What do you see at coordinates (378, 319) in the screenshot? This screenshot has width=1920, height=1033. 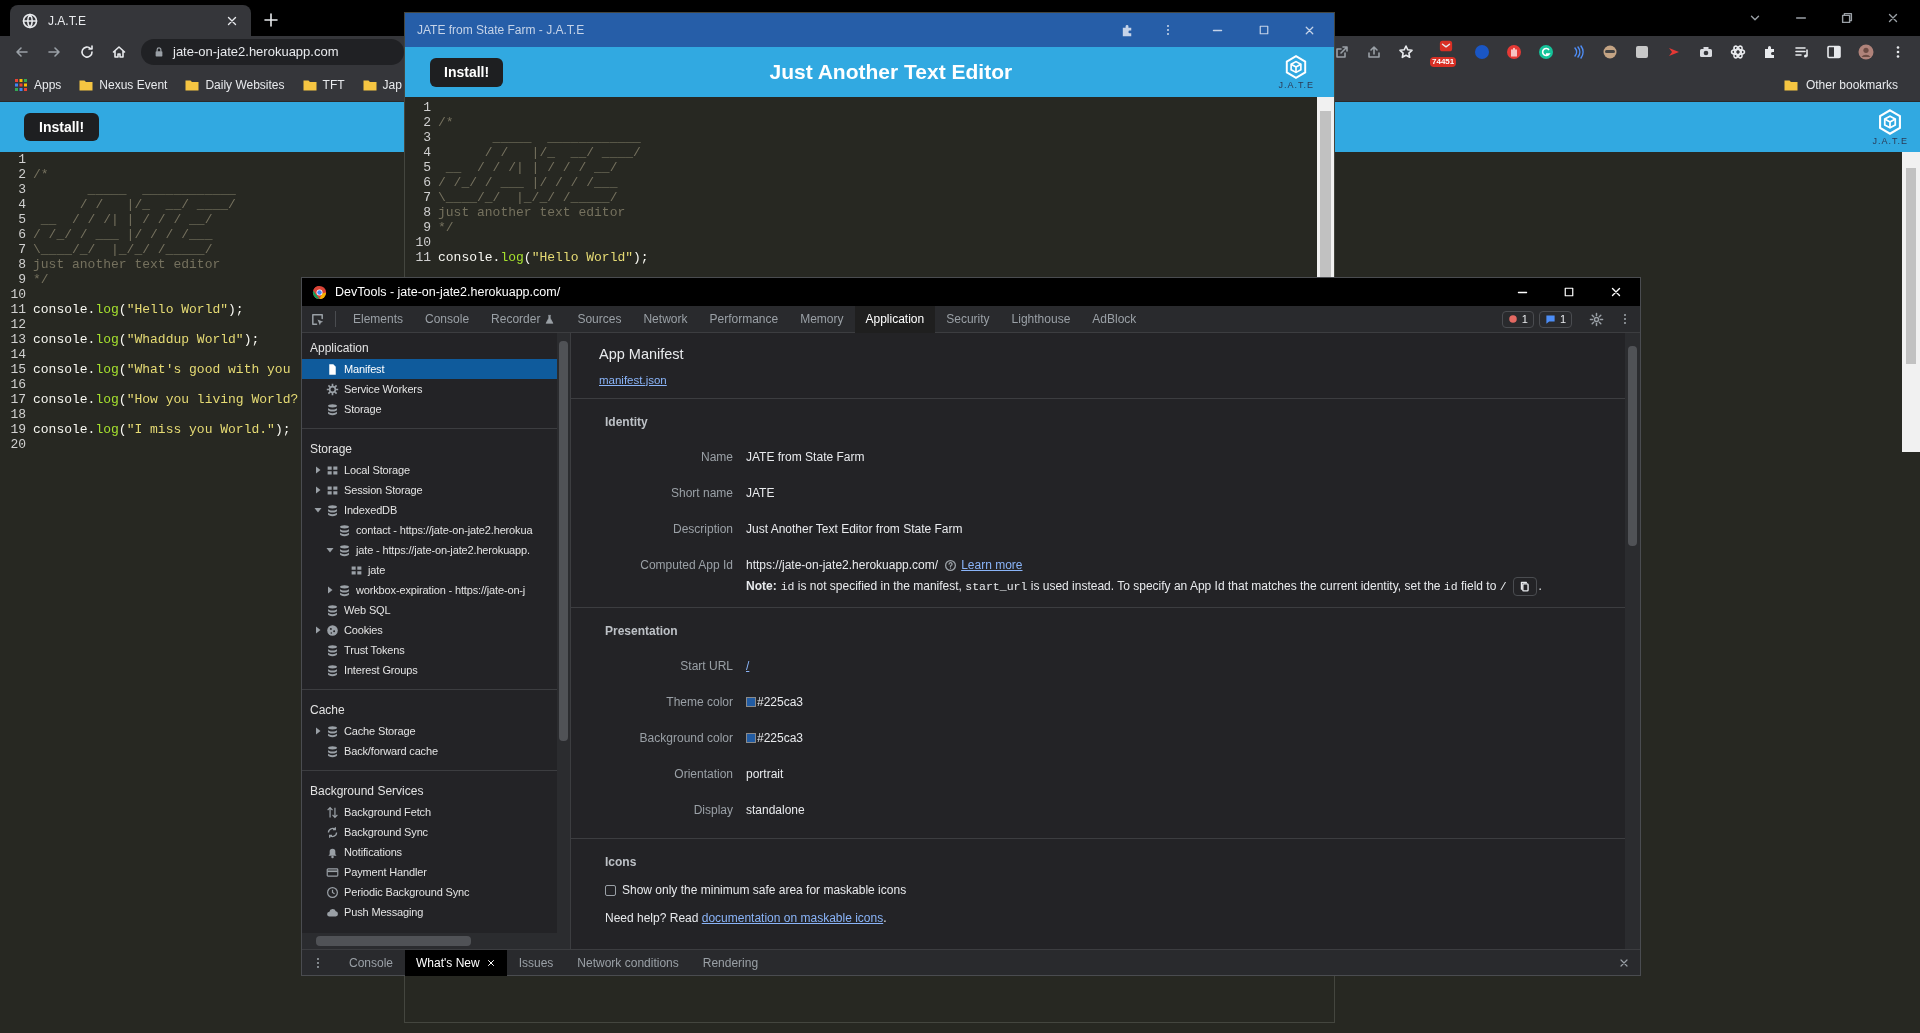 I see `panel-tab: Elements` at bounding box center [378, 319].